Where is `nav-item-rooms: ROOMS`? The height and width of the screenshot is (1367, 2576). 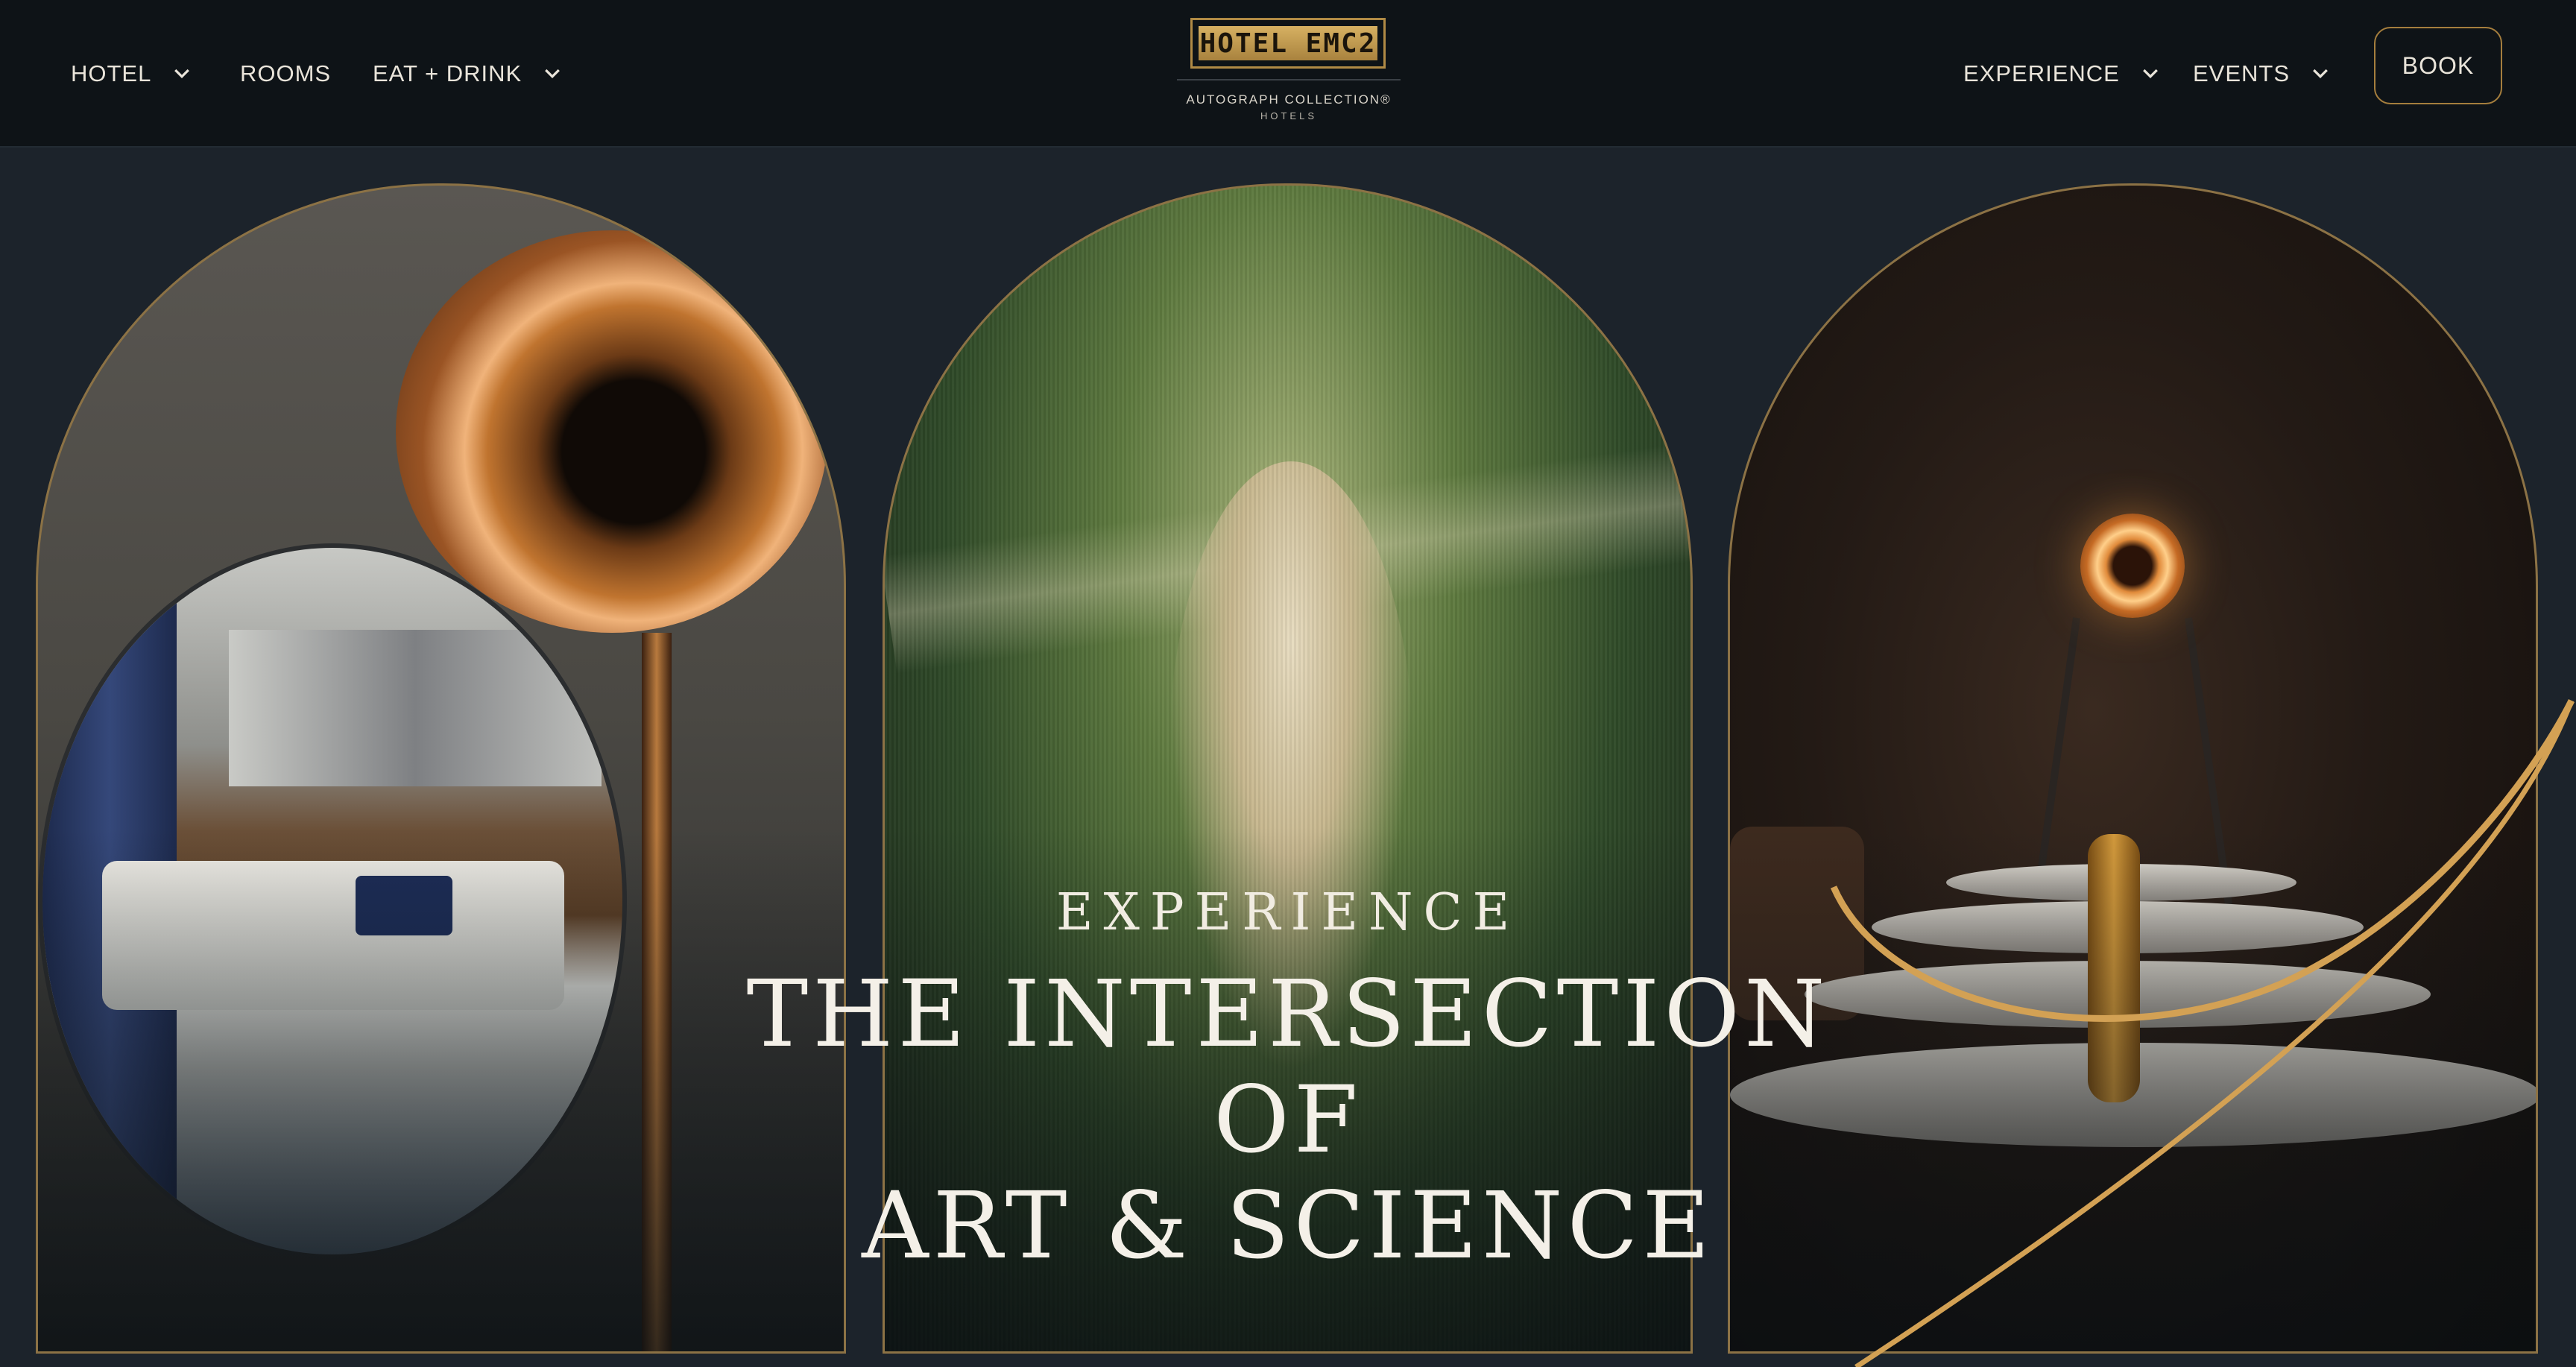 nav-item-rooms: ROOMS is located at coordinates (285, 73).